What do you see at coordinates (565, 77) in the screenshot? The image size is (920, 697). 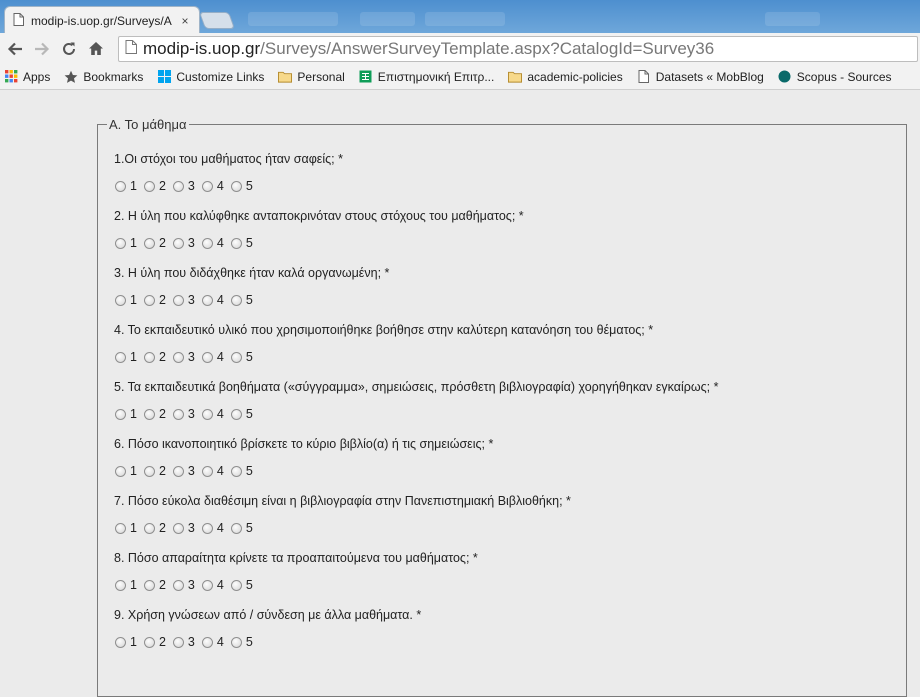 I see `bookmark-5: academic-policies` at bounding box center [565, 77].